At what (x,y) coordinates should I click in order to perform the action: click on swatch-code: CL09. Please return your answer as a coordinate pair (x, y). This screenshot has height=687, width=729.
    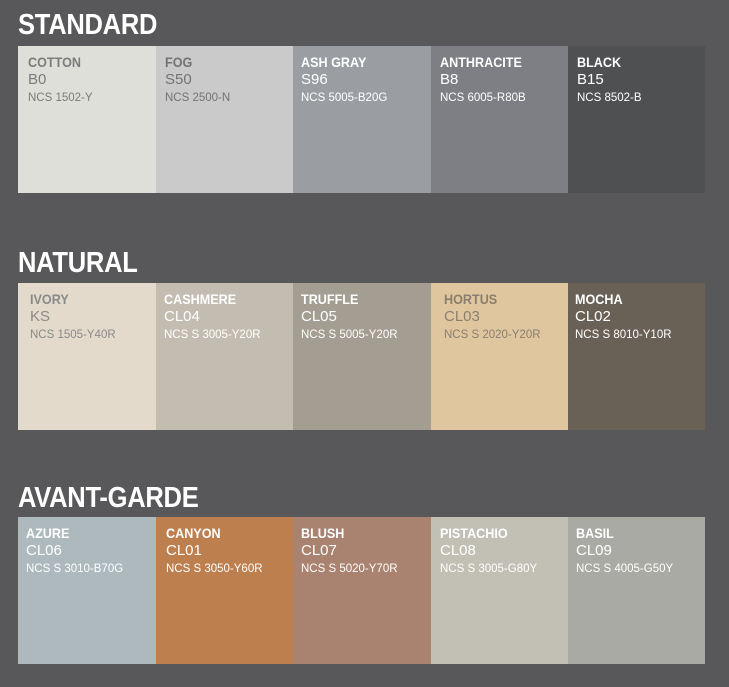
    Looking at the image, I should click on (594, 550).